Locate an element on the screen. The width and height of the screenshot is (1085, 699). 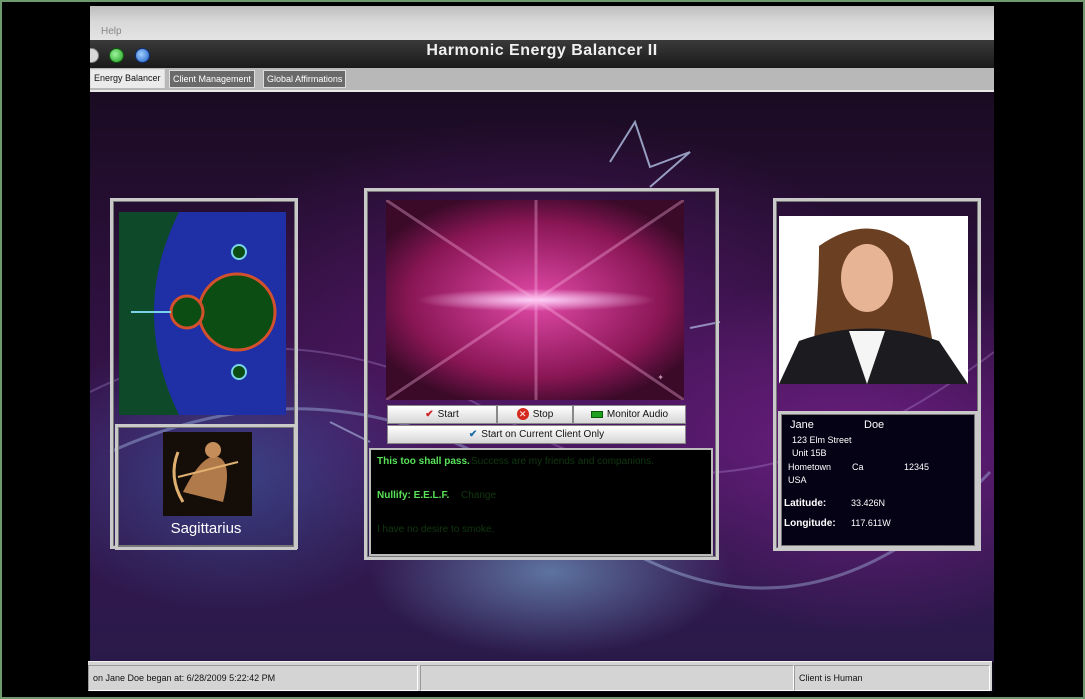
mandelbrot-fractal-image is located at coordinates (202, 313).